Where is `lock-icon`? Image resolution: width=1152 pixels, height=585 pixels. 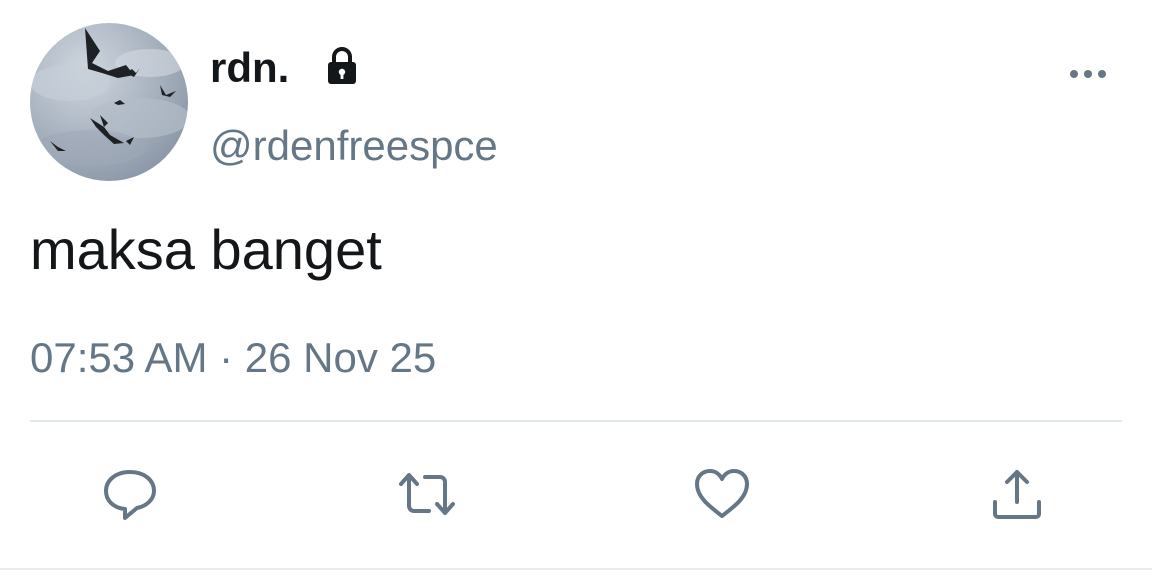 lock-icon is located at coordinates (342, 65).